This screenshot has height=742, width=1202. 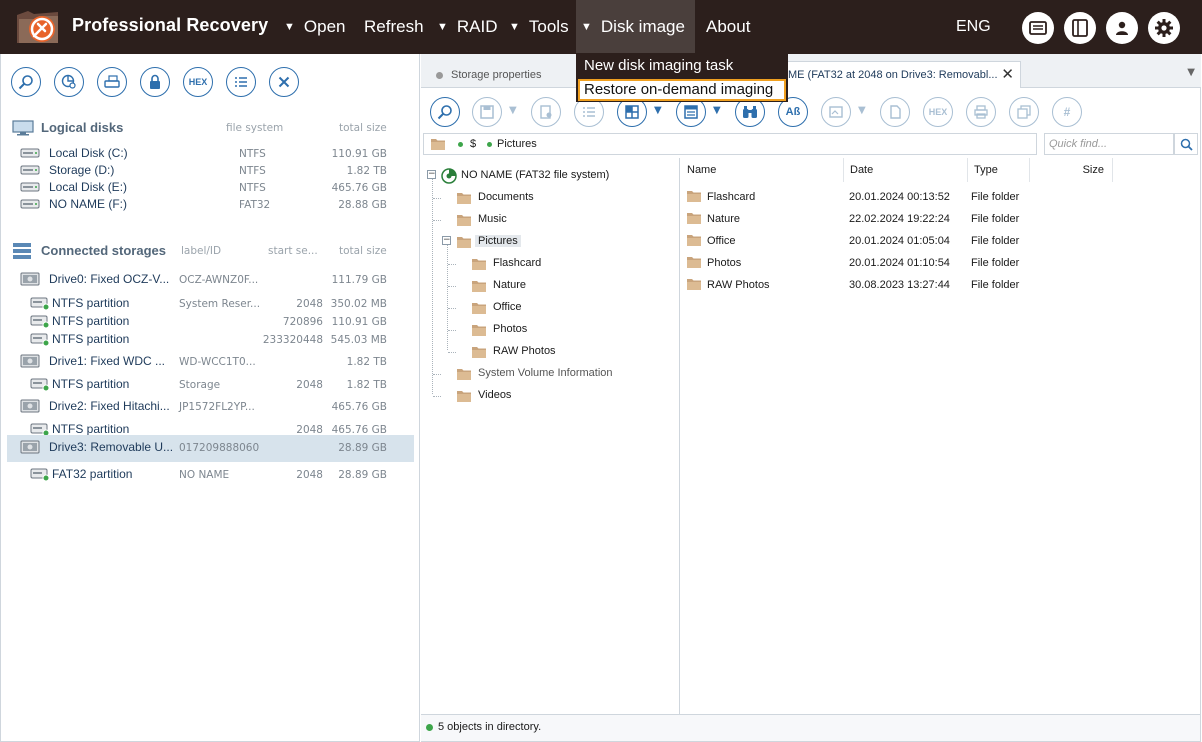 I want to click on encryption-button, so click(x=155, y=82).